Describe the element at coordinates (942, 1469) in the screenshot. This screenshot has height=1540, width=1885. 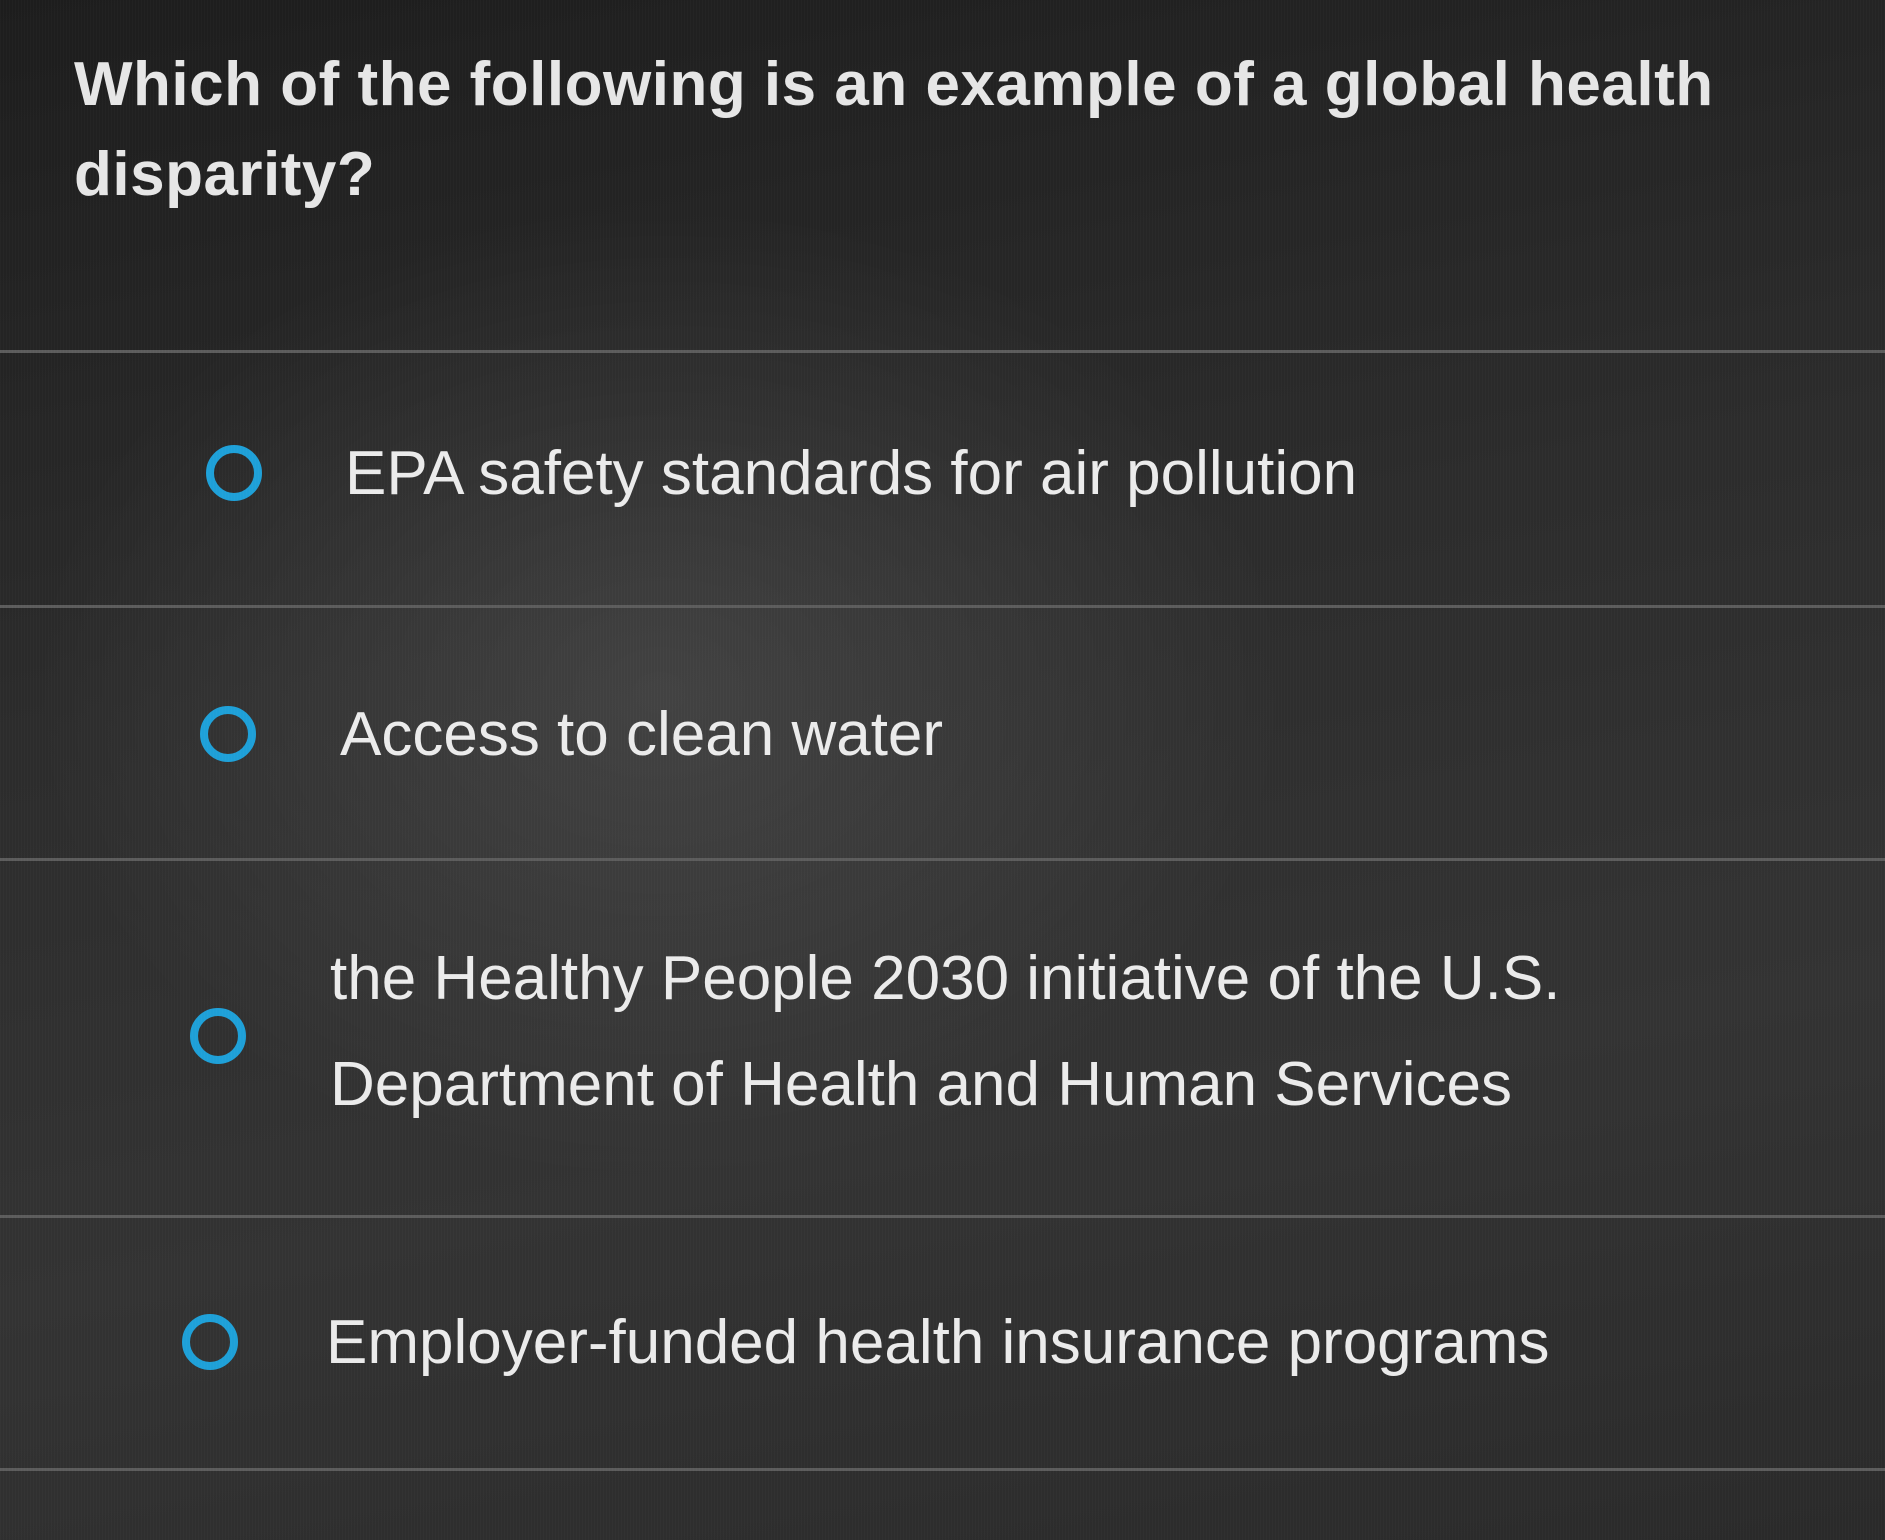
I see `divider` at that location.